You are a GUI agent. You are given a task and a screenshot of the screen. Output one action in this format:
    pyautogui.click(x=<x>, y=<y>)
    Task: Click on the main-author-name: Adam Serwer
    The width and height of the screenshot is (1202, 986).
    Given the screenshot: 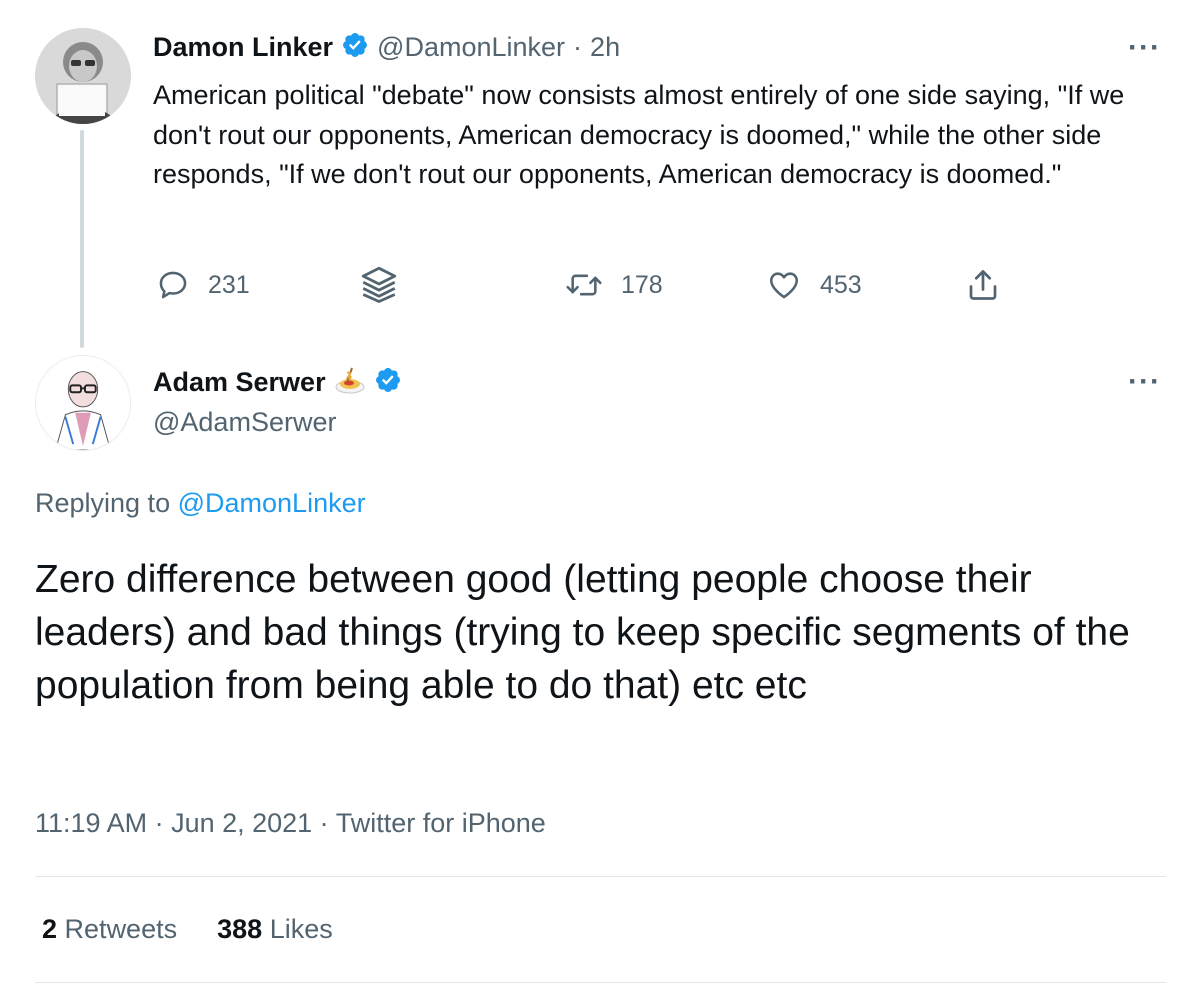 What is the action you would take?
    pyautogui.click(x=239, y=382)
    